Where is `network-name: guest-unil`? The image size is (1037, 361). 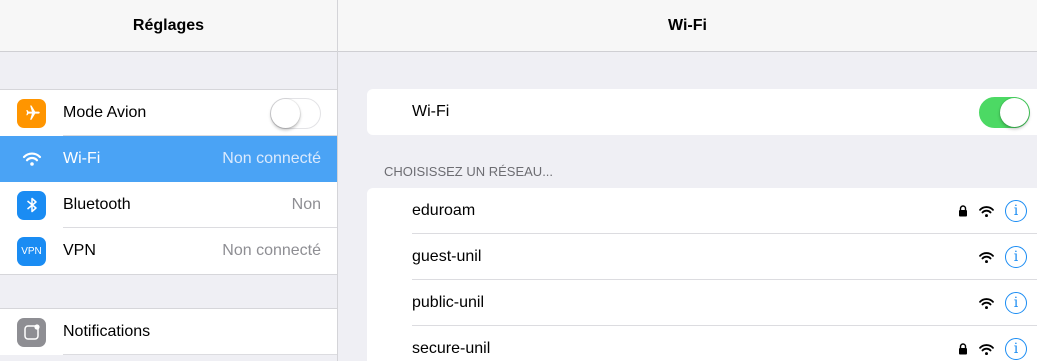
network-name: guest-unil is located at coordinates (447, 256).